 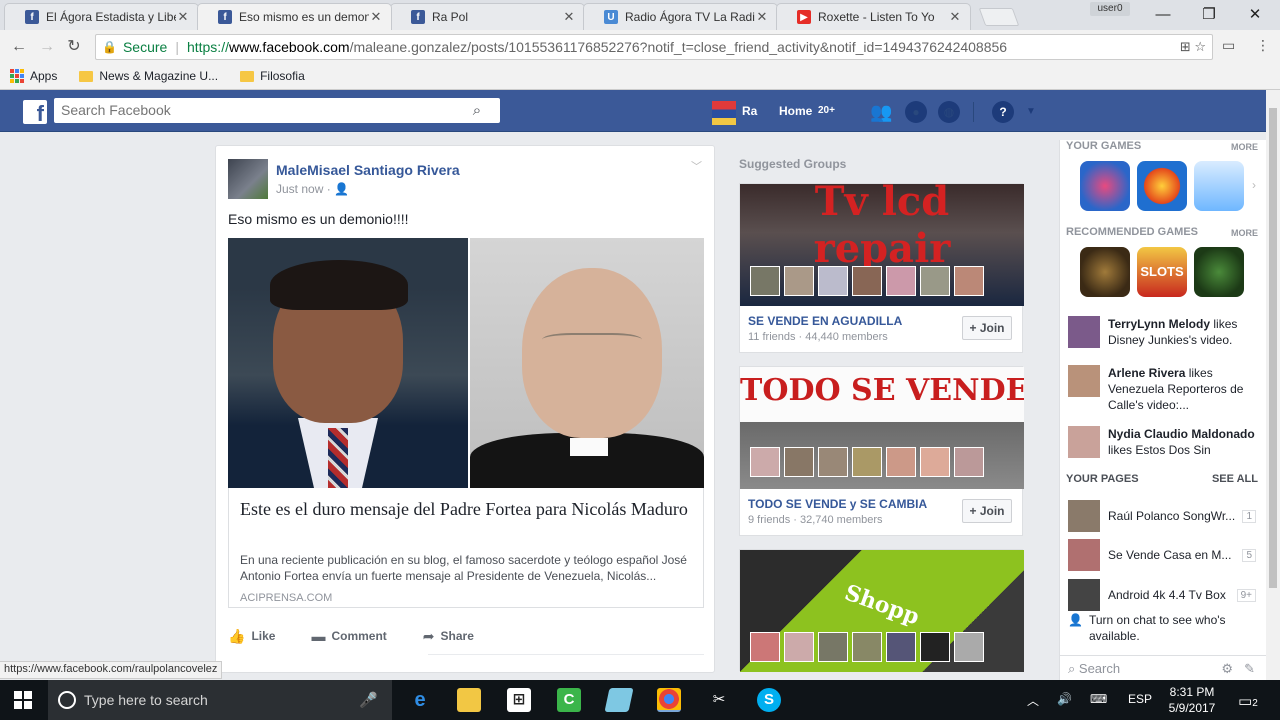 What do you see at coordinates (1244, 147) in the screenshot?
I see `games-more-link: MORE` at bounding box center [1244, 147].